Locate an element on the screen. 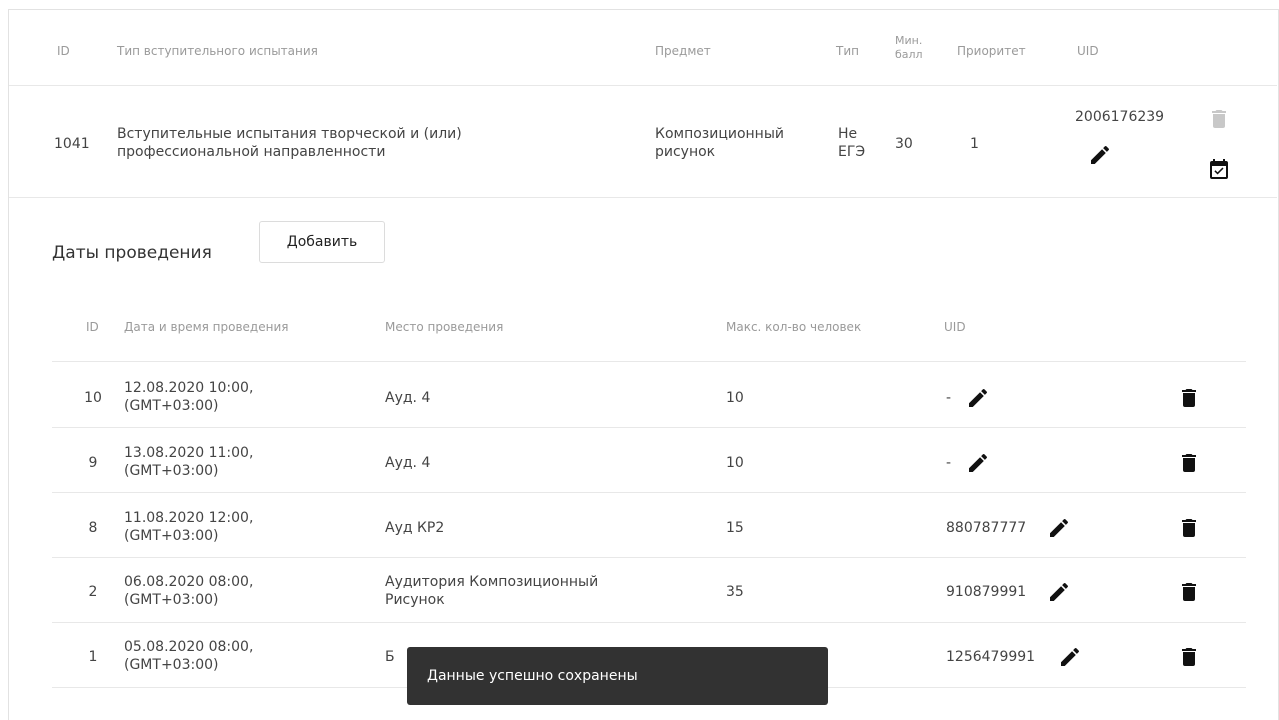 Image resolution: width=1279 pixels, height=720 pixels. date-row-place-line2: Рисунок is located at coordinates (415, 600).